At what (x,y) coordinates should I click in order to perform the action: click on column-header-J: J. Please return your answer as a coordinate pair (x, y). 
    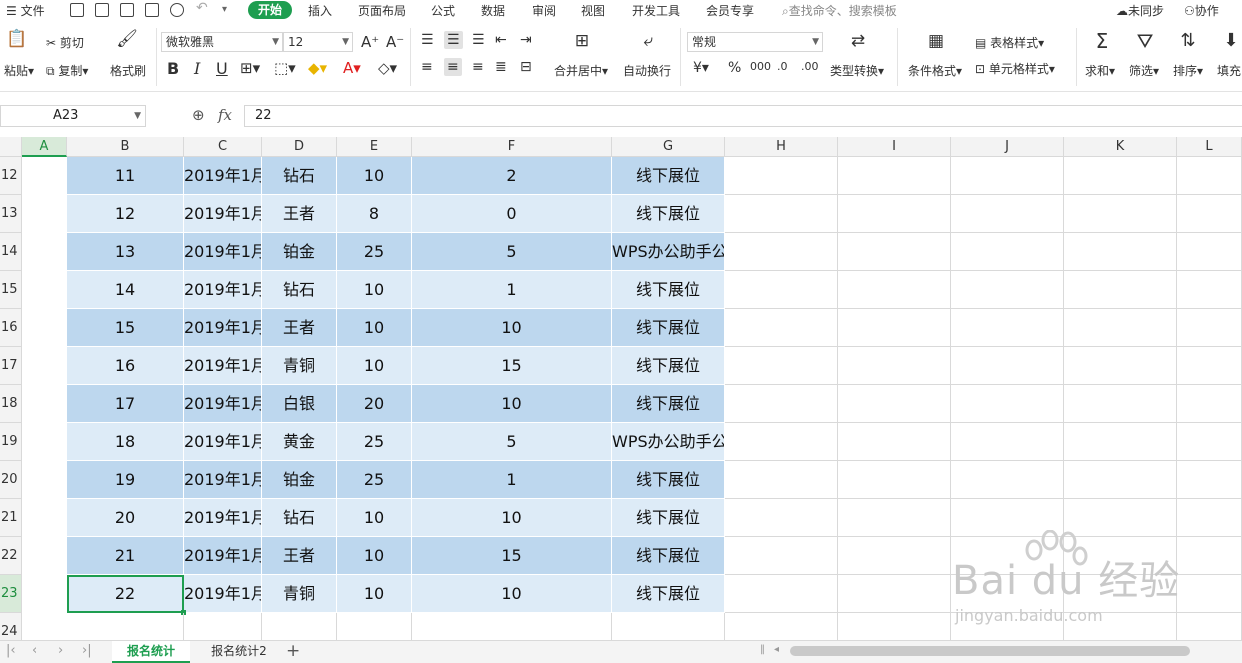
    Looking at the image, I should click on (1007, 147).